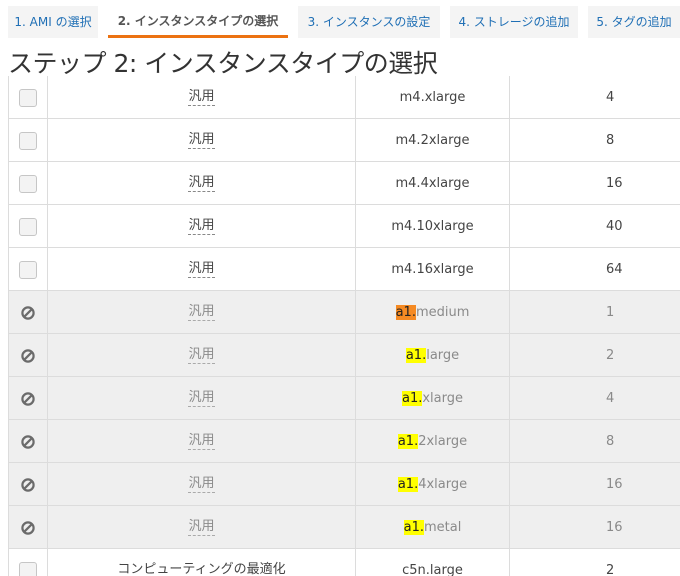 The image size is (680, 576). I want to click on vcpu-cell: 4, so click(595, 398).